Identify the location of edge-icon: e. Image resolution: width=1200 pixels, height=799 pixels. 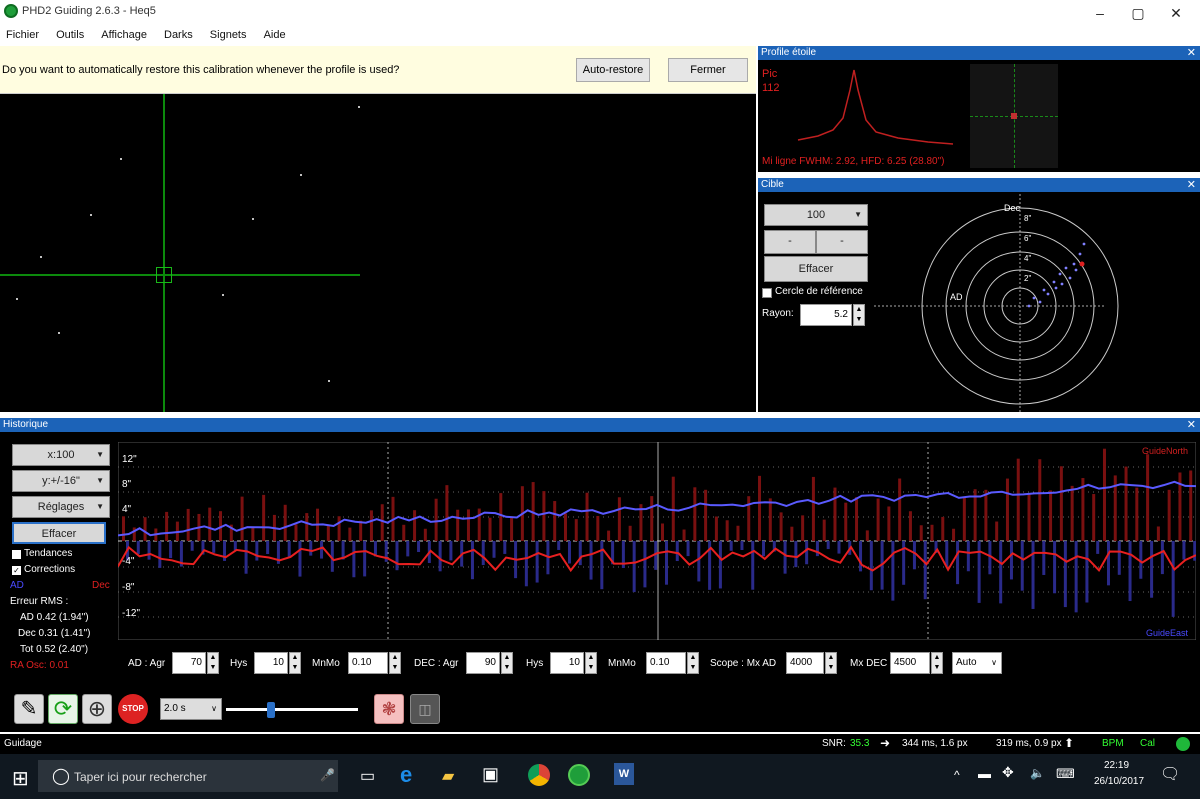
(406, 775).